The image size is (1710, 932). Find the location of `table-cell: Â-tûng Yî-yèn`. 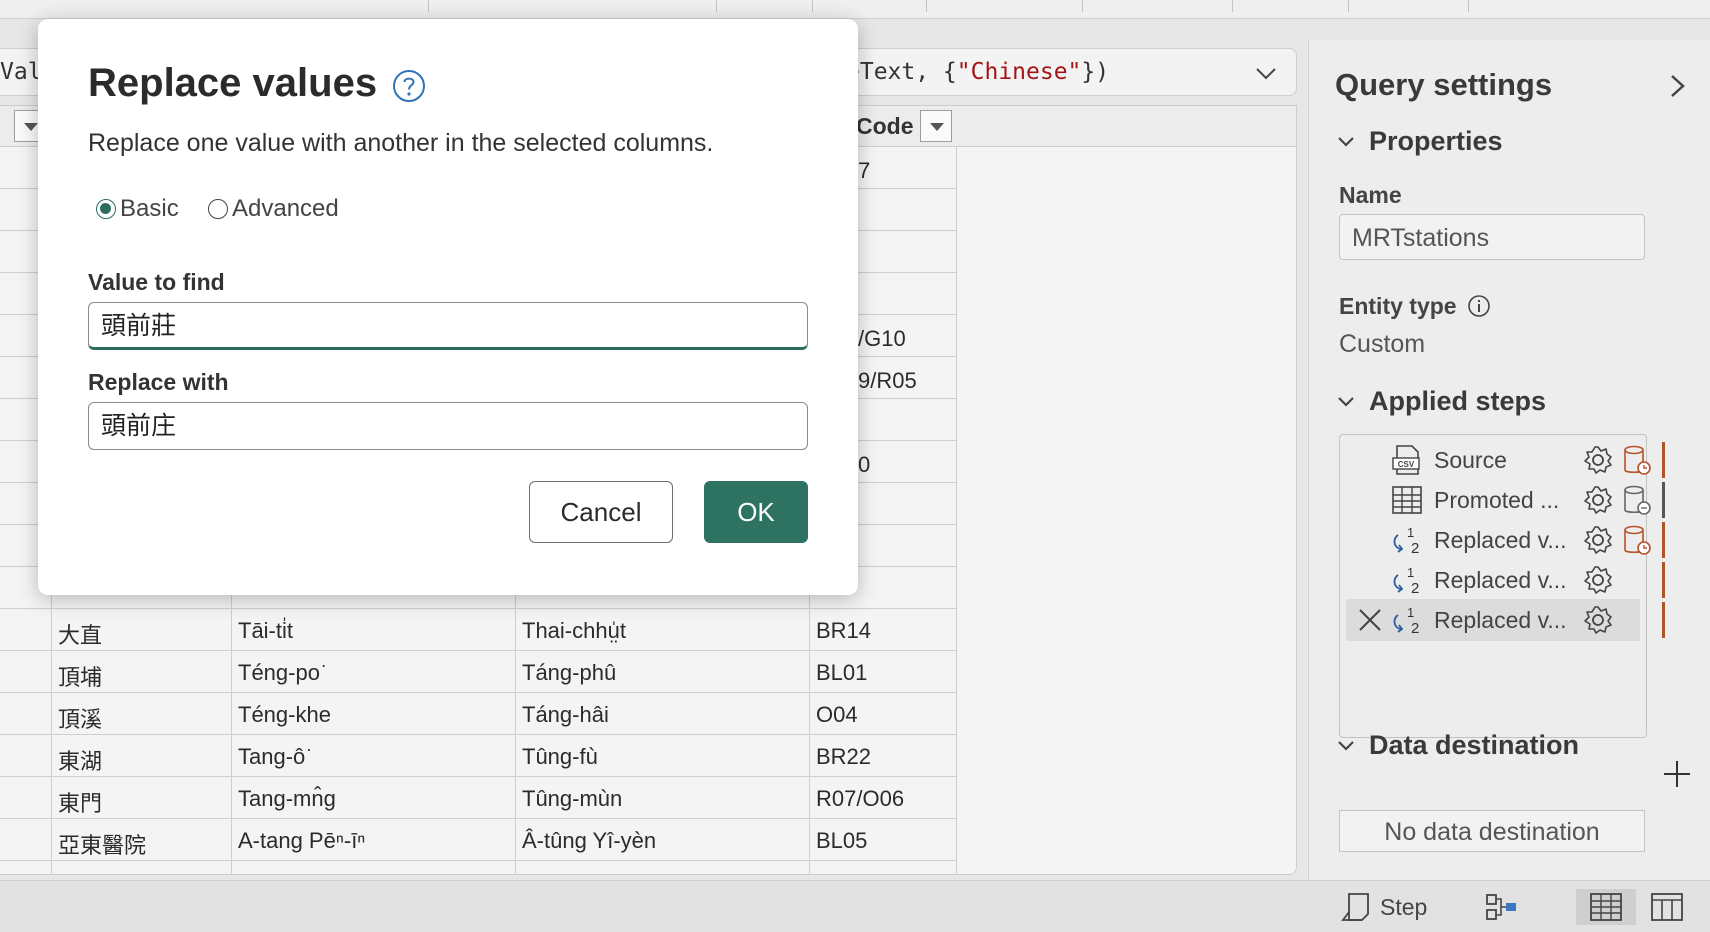

table-cell: Â-tûng Yî-yèn is located at coordinates (589, 840).